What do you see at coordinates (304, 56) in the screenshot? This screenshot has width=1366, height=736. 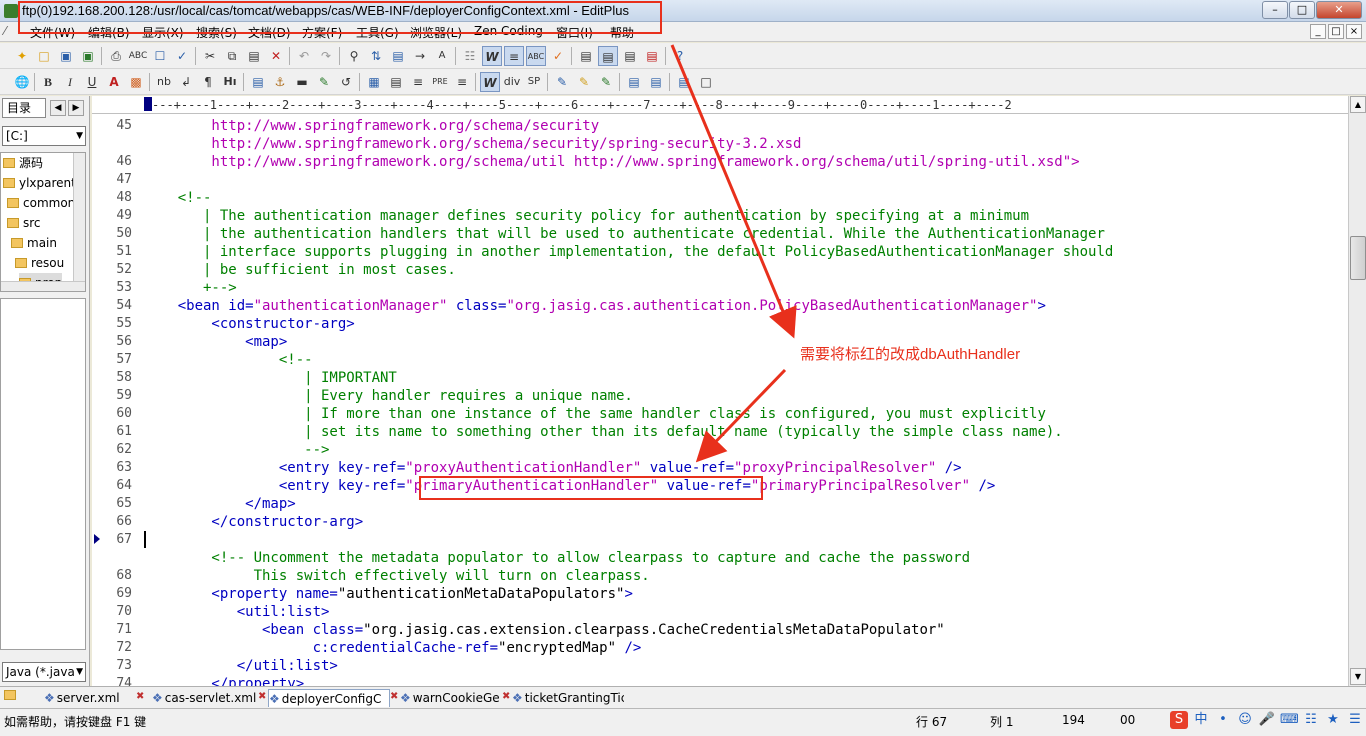 I see `undo-icon: ↶` at bounding box center [304, 56].